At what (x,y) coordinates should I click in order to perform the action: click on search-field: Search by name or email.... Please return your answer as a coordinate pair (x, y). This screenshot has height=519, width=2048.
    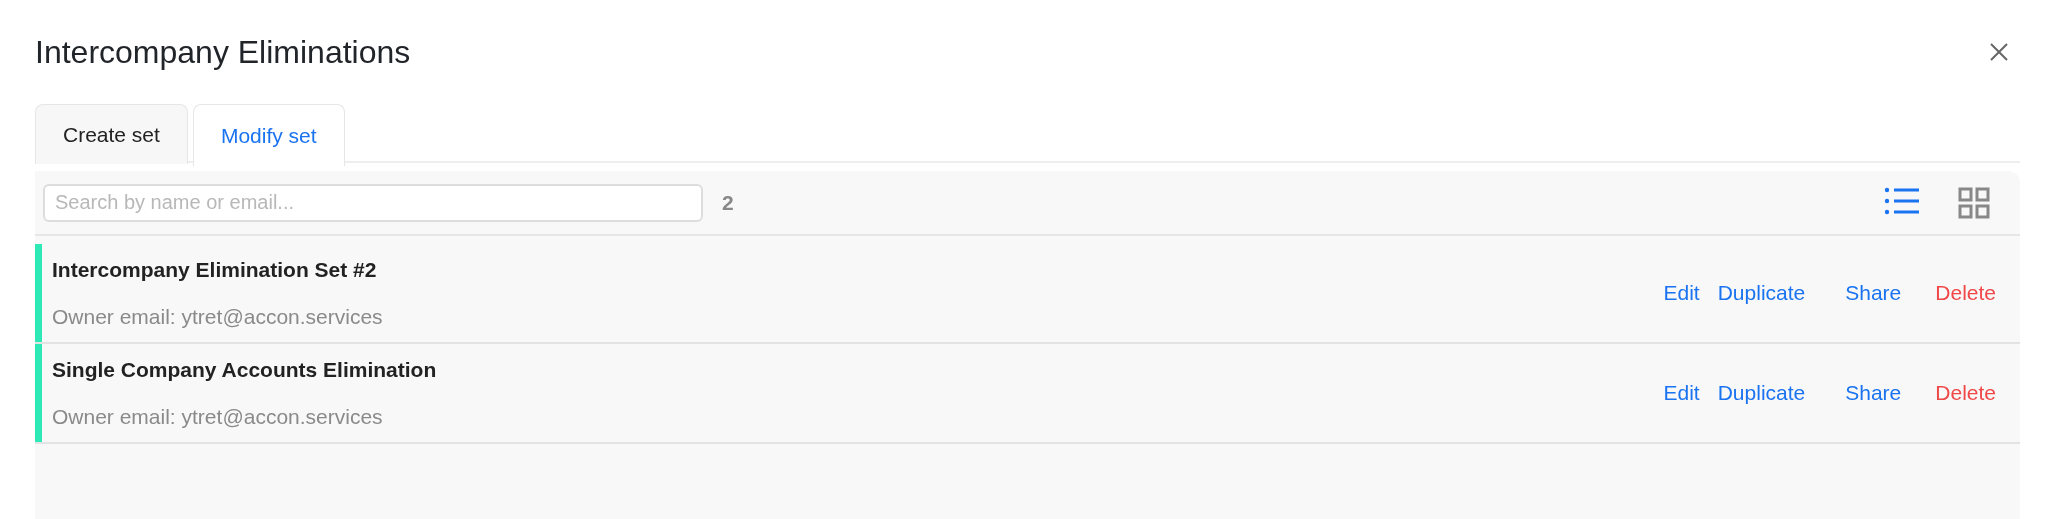
    Looking at the image, I should click on (373, 202).